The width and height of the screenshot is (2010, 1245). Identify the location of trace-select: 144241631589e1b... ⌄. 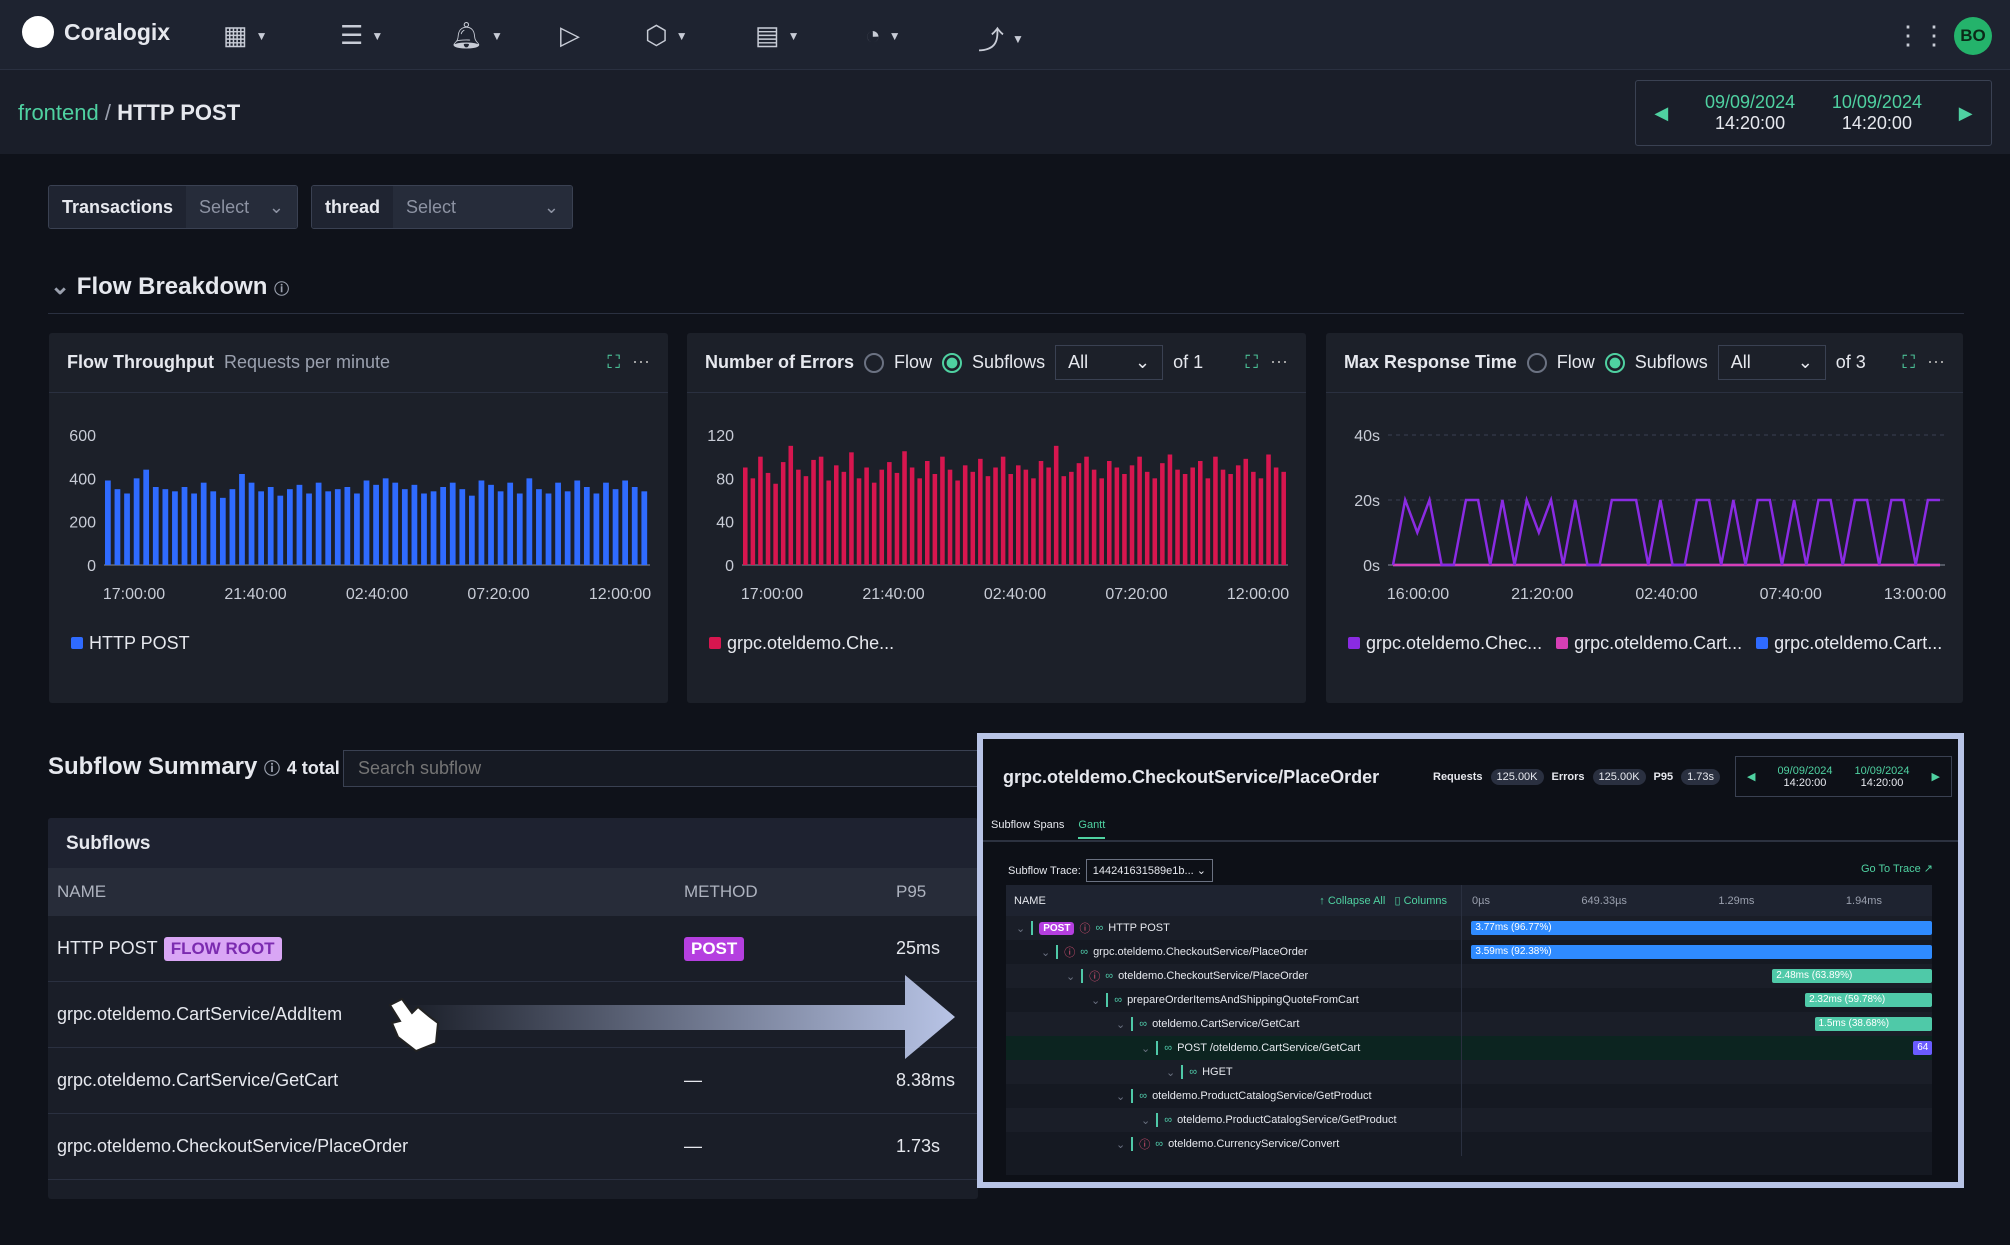
(1149, 870).